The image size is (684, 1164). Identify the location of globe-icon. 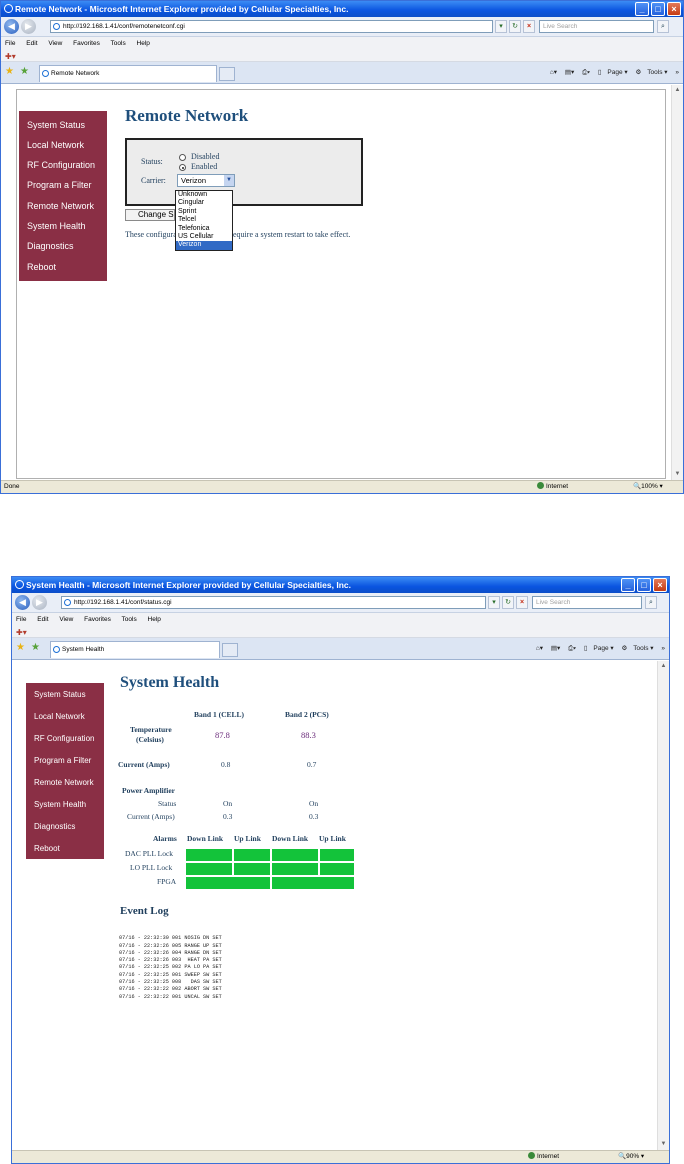
(531, 1155).